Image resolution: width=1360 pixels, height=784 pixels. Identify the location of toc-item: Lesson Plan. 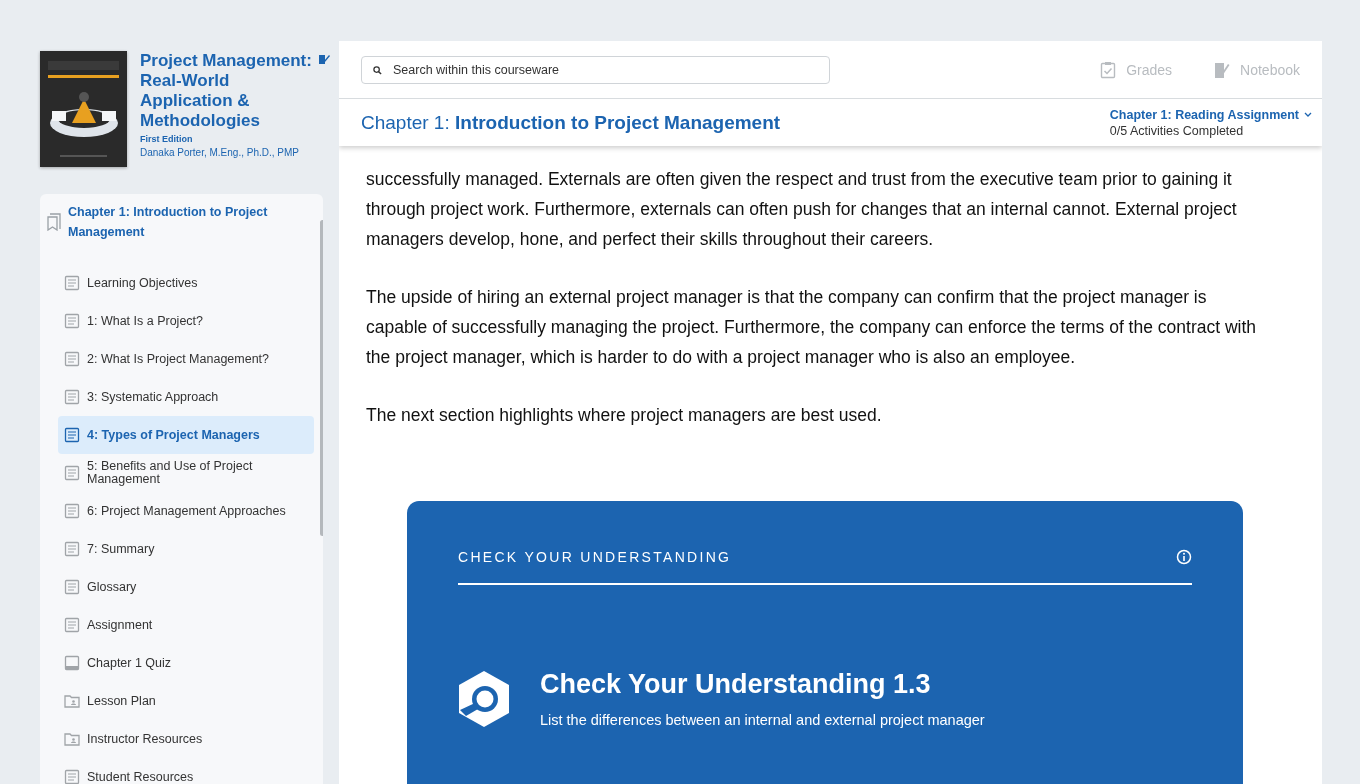
(186, 701).